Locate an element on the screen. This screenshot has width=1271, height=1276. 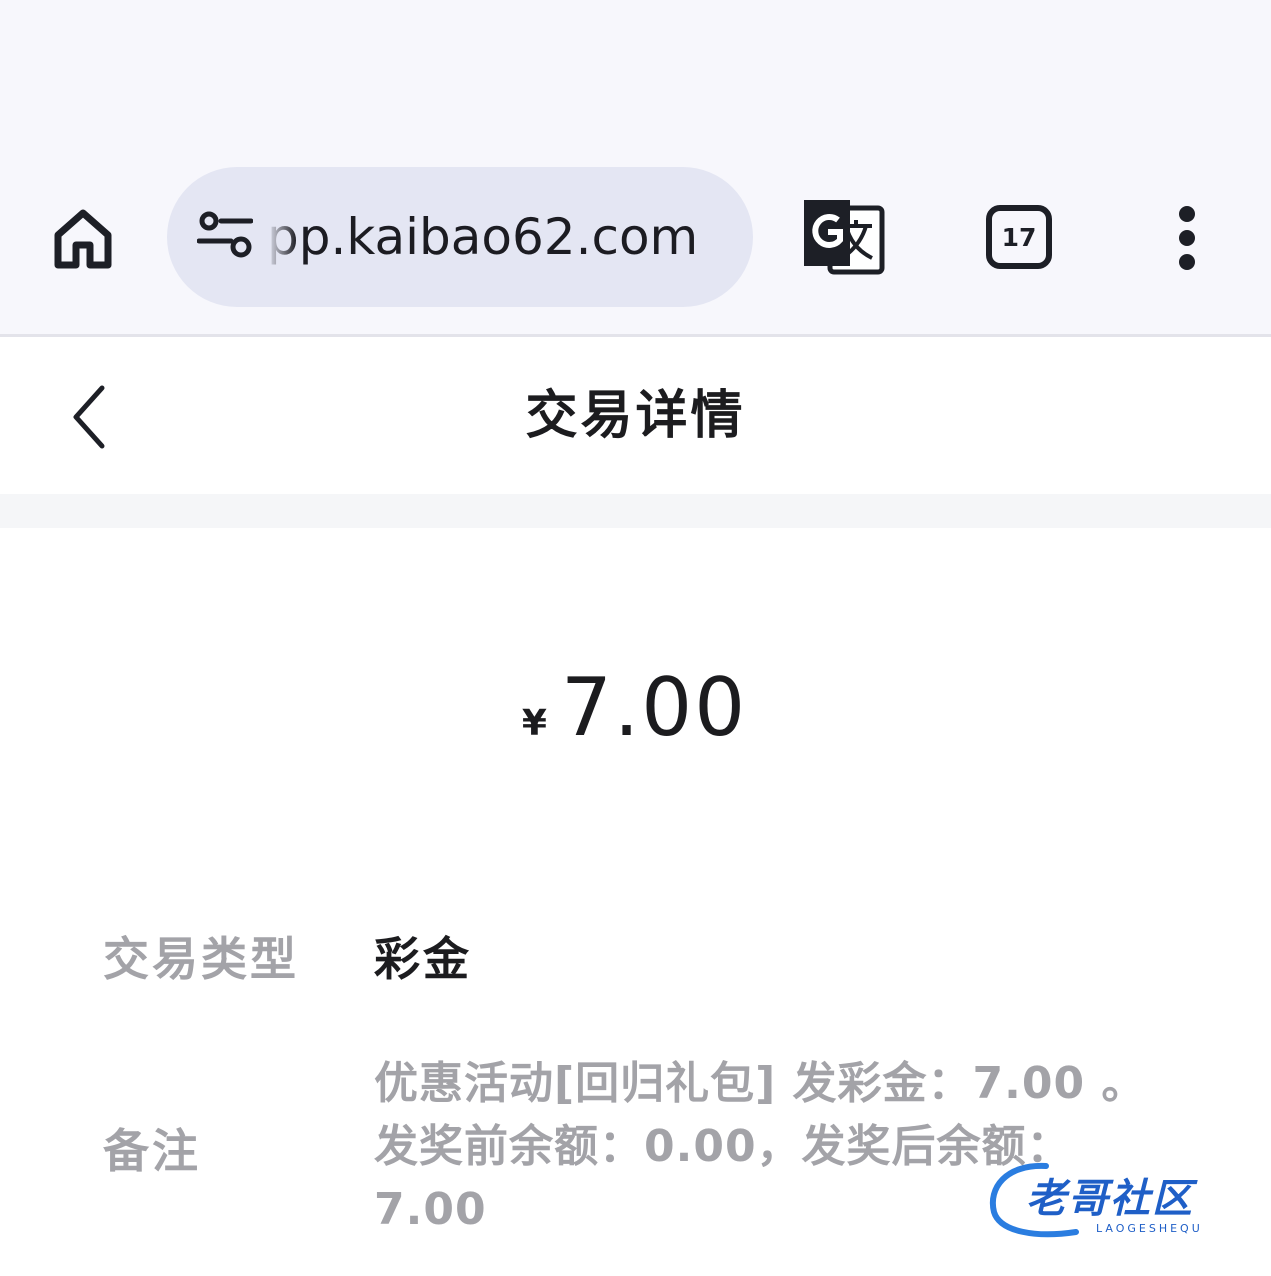
home-button is located at coordinates (83, 238).